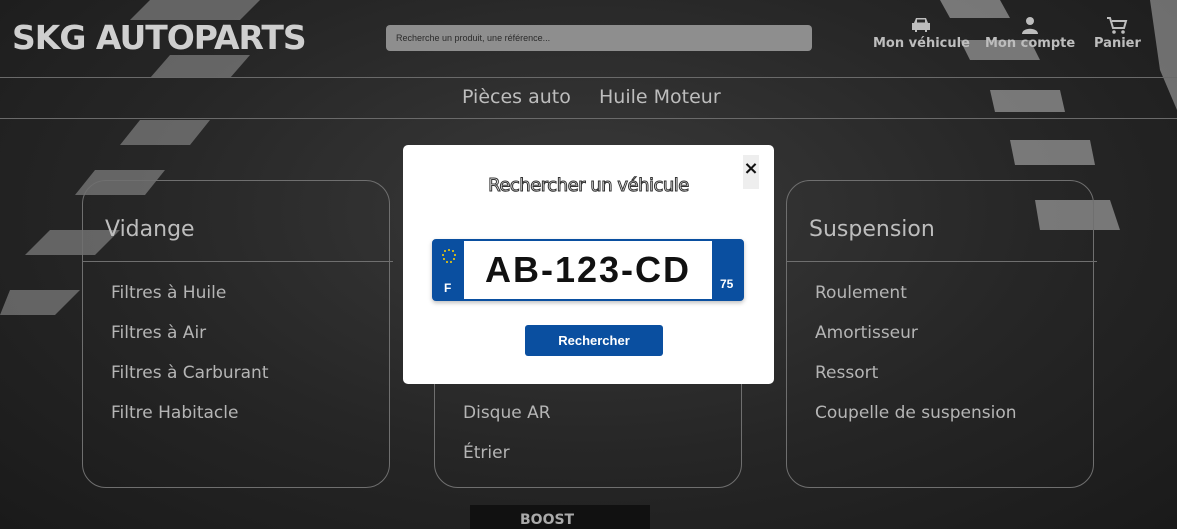 The image size is (1177, 529). I want to click on category-link: Filtre Habitacle, so click(190, 423).